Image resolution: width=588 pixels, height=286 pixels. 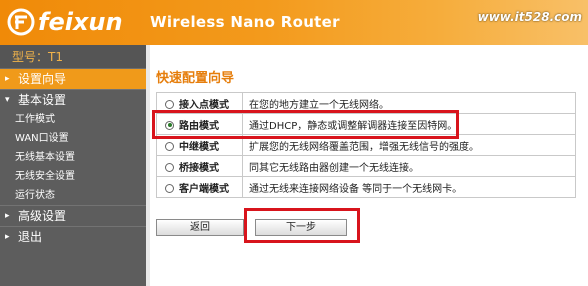 What do you see at coordinates (73, 138) in the screenshot?
I see `sidebar-subitem-wan-settings: WAN口设置` at bounding box center [73, 138].